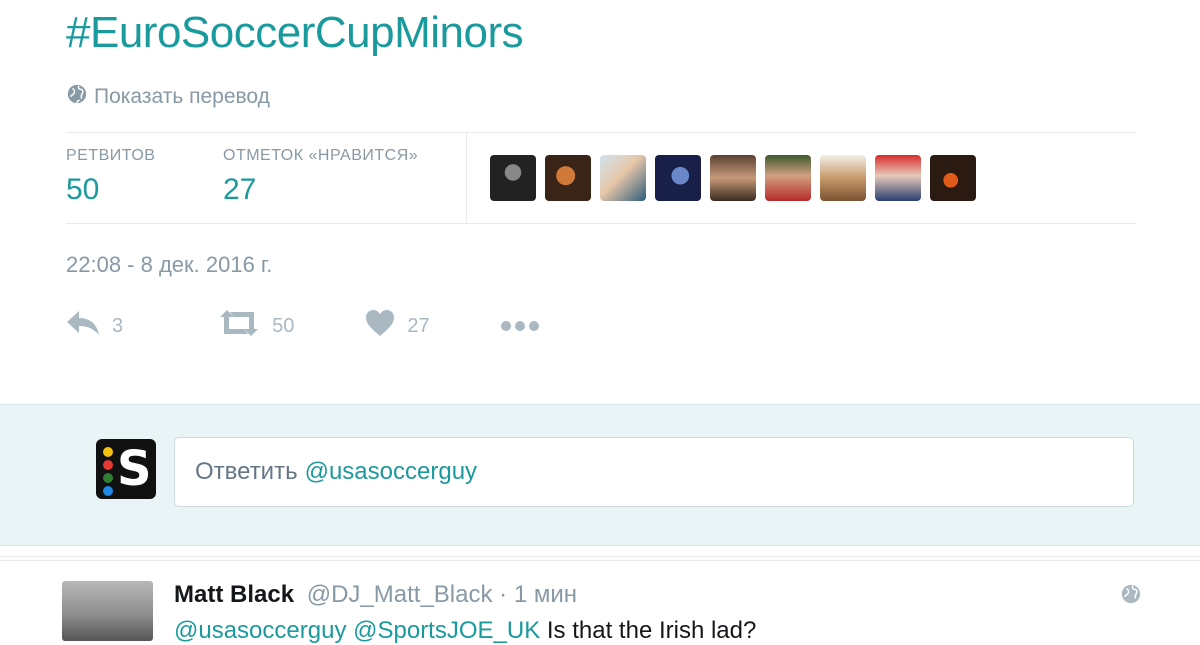  I want to click on retweets-count: 50, so click(83, 189).